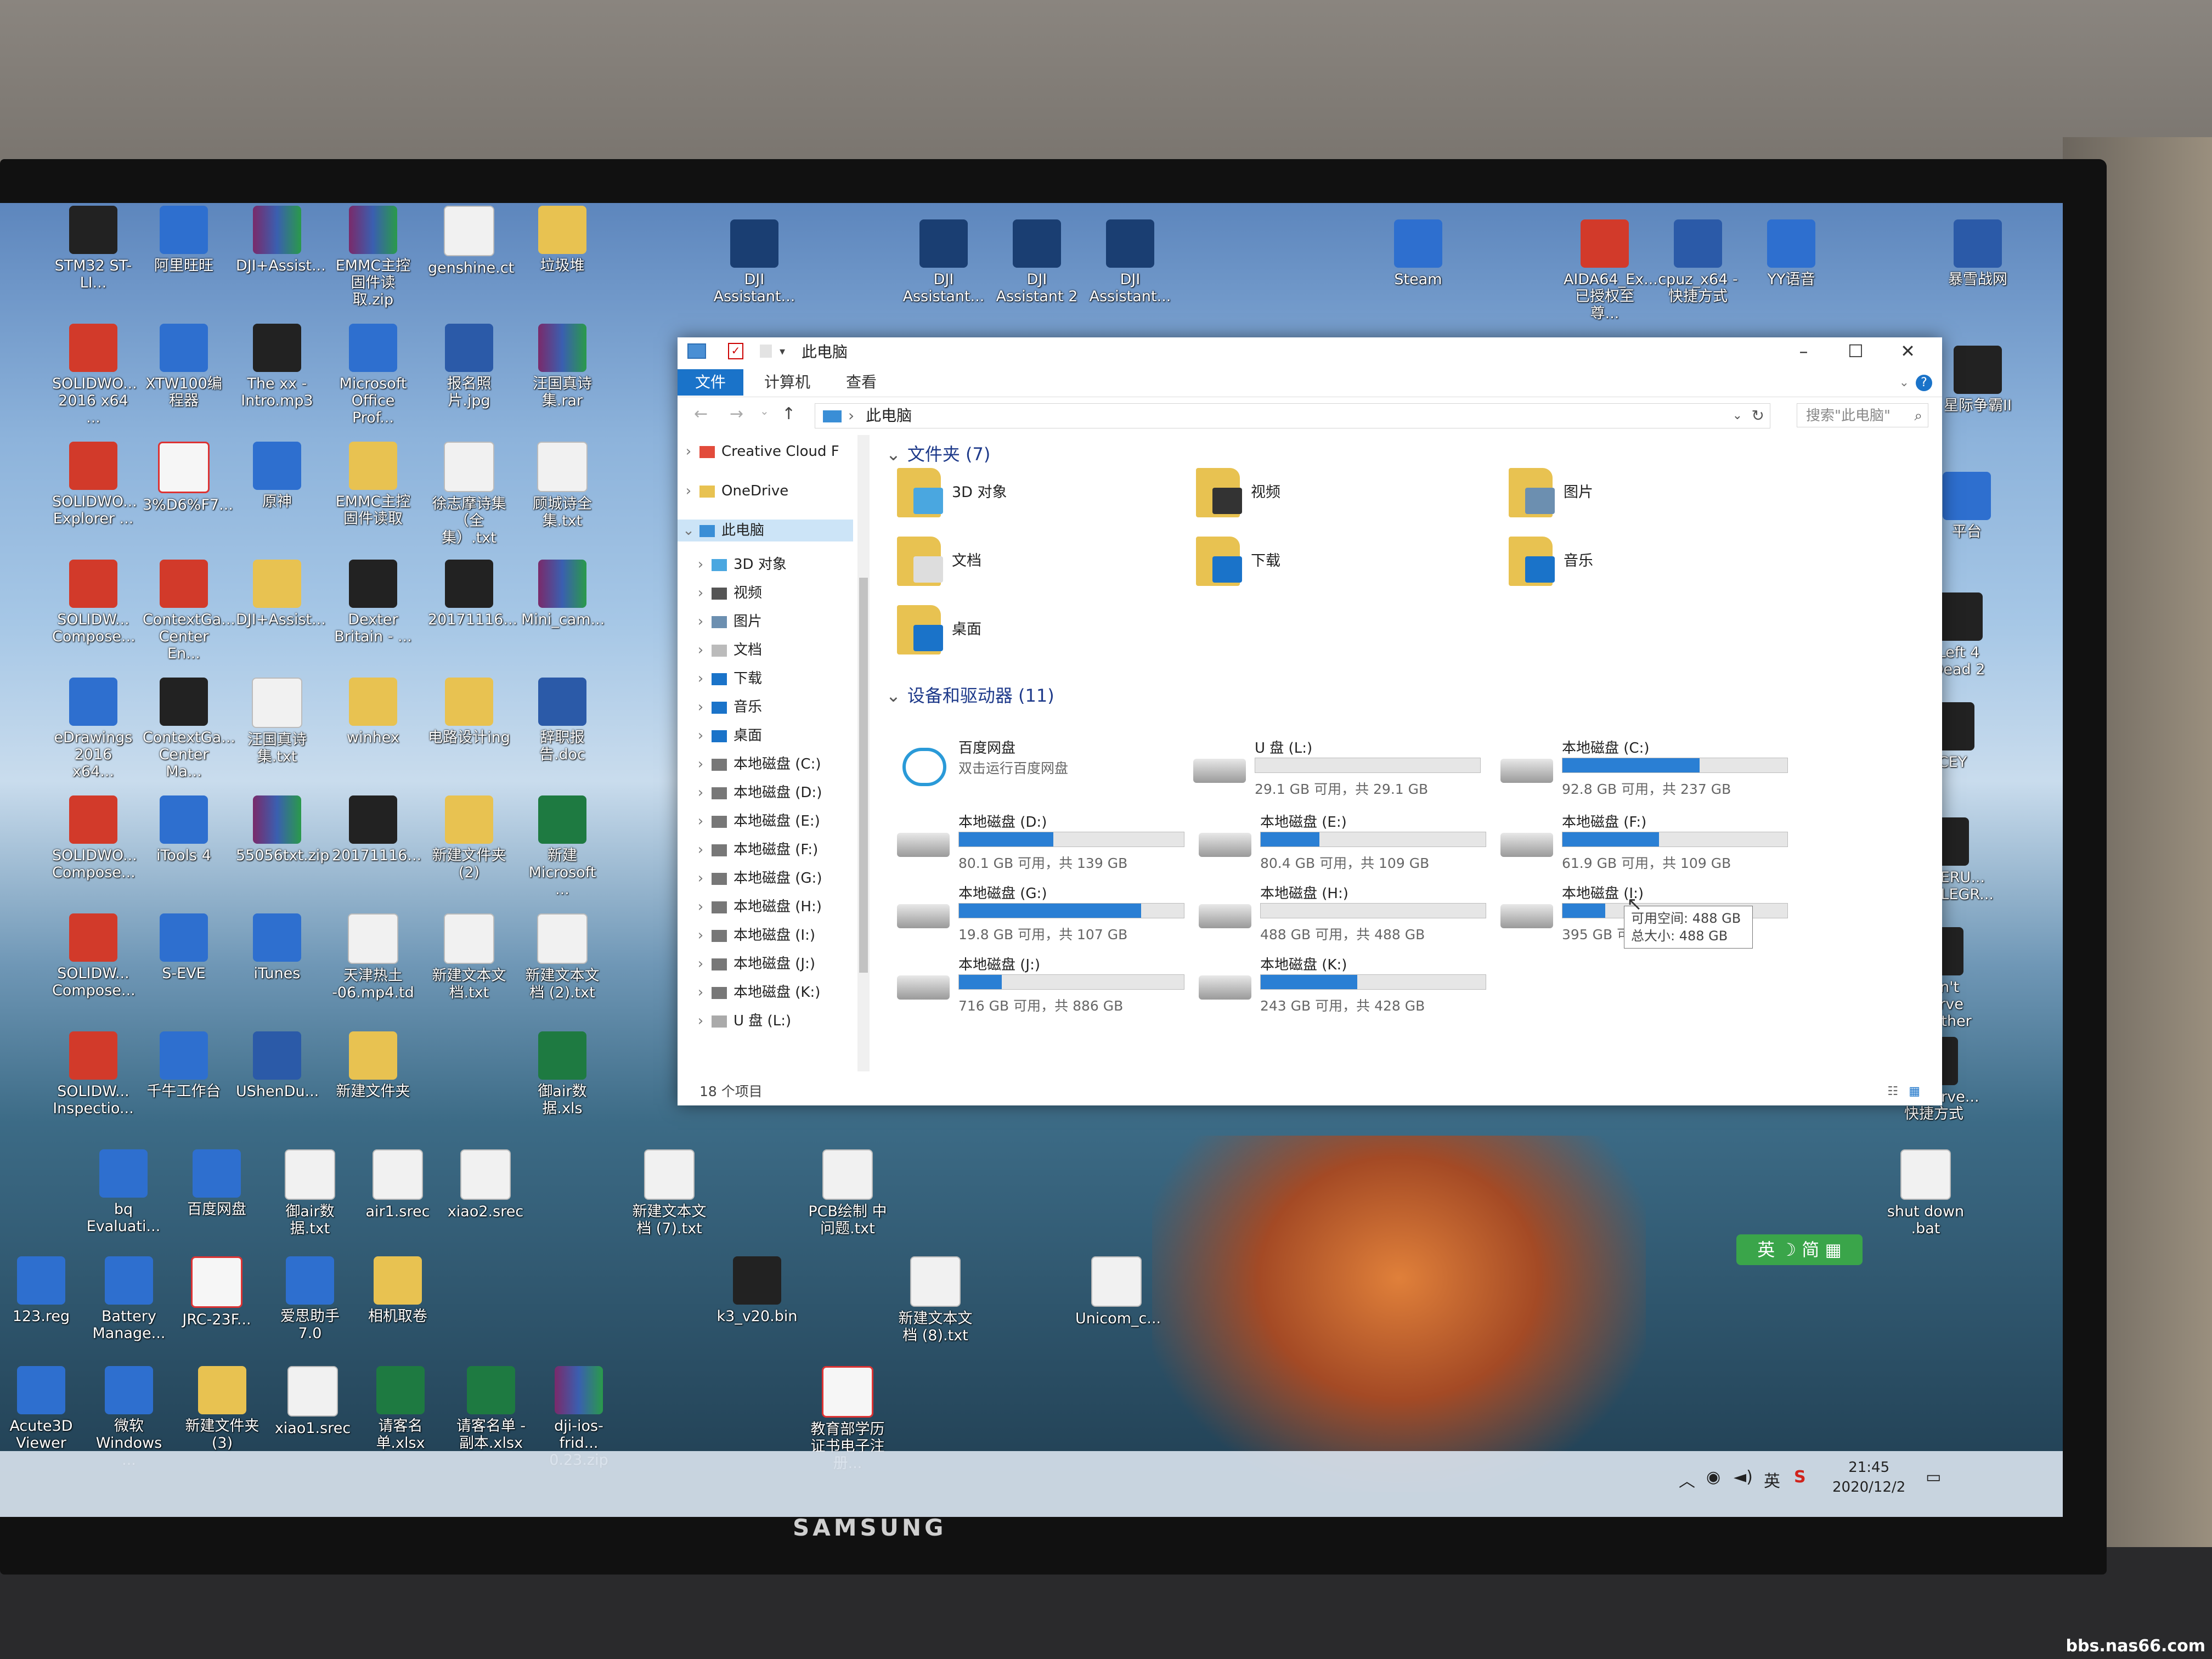 The height and width of the screenshot is (1659, 2212). Describe the element at coordinates (1333, 564) in the screenshot. I see `folder-item: 下载` at that location.